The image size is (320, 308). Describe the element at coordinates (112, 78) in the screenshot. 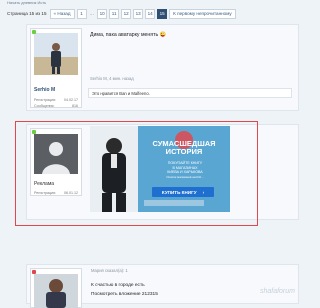

I see `post-meta: Serhio M, 4 мин. назад` at that location.